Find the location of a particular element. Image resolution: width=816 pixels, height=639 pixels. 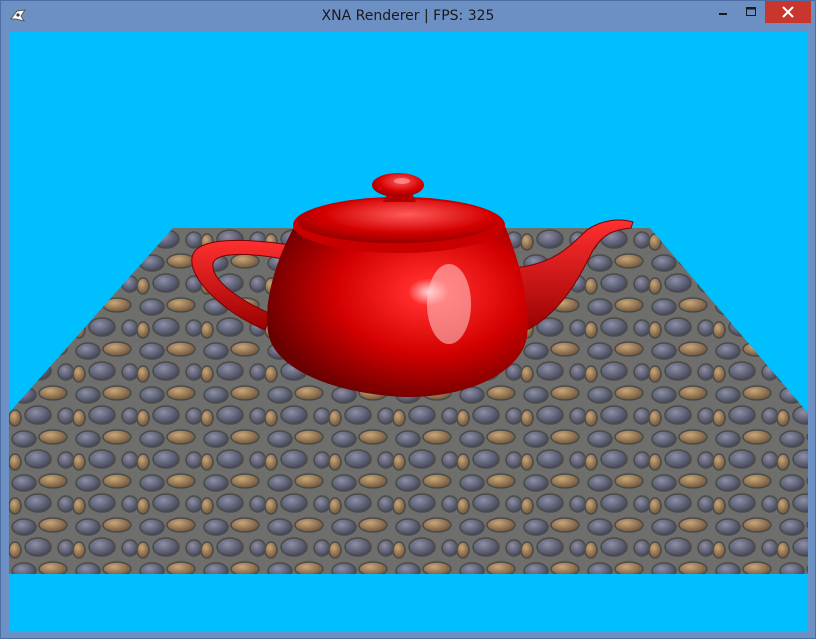

close-button is located at coordinates (788, 12).